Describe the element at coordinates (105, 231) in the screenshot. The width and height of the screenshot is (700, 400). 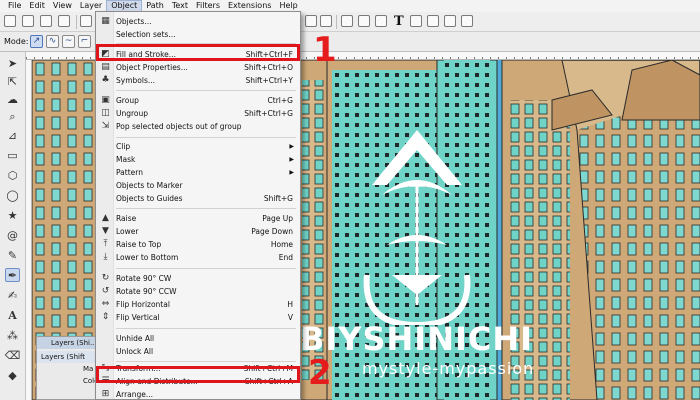
I see `lower-icon: ▼` at that location.